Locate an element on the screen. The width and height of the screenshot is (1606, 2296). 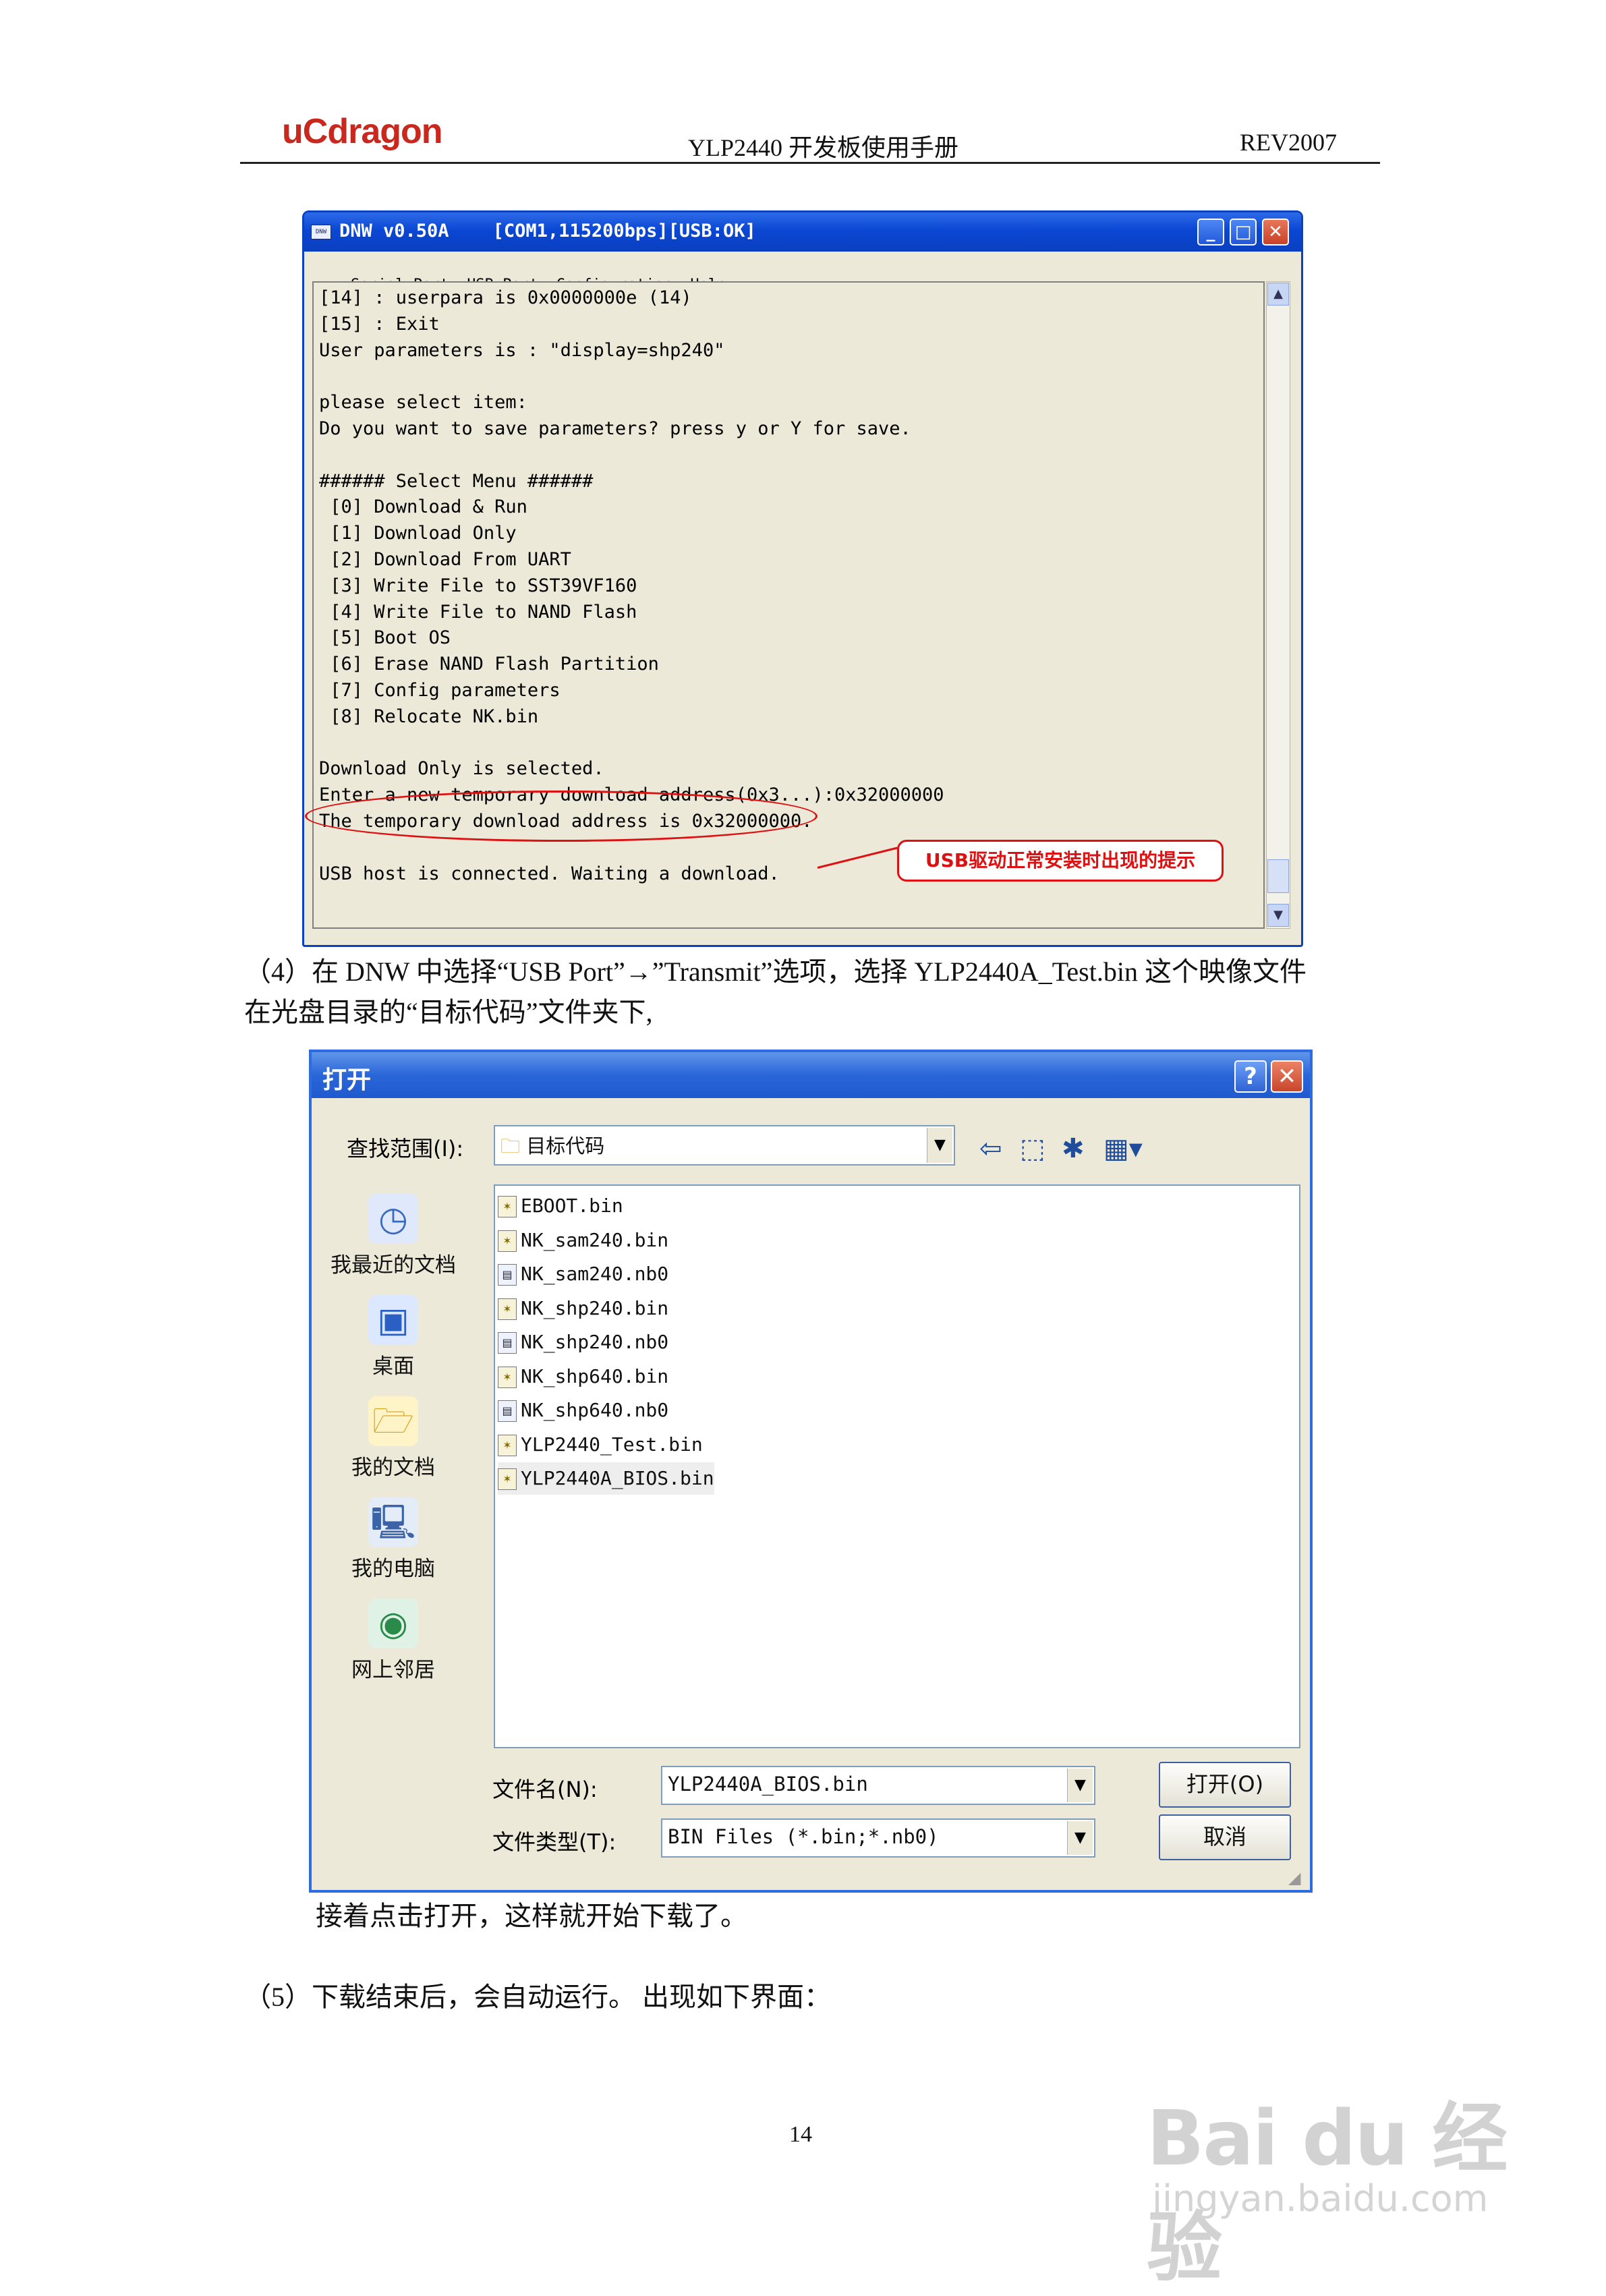
maximize-button: □ is located at coordinates (1243, 232).